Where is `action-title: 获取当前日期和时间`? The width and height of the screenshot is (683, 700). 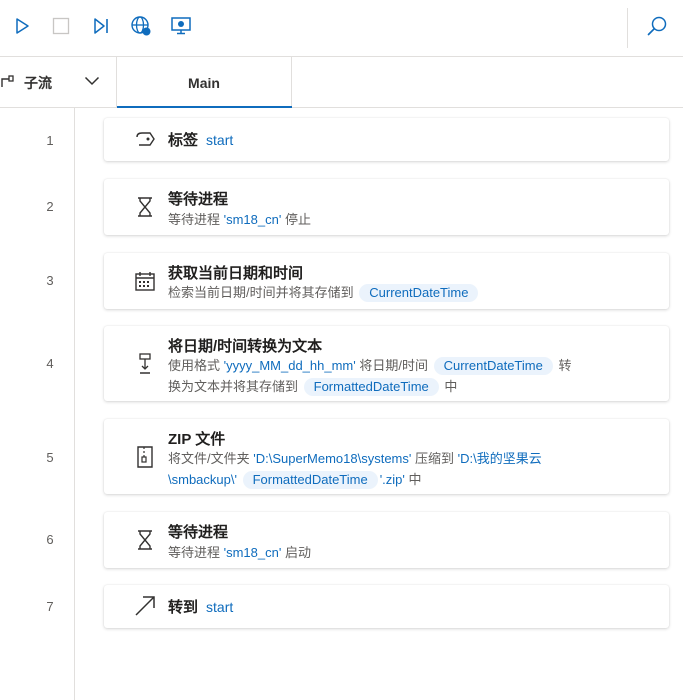 action-title: 获取当前日期和时间 is located at coordinates (236, 273).